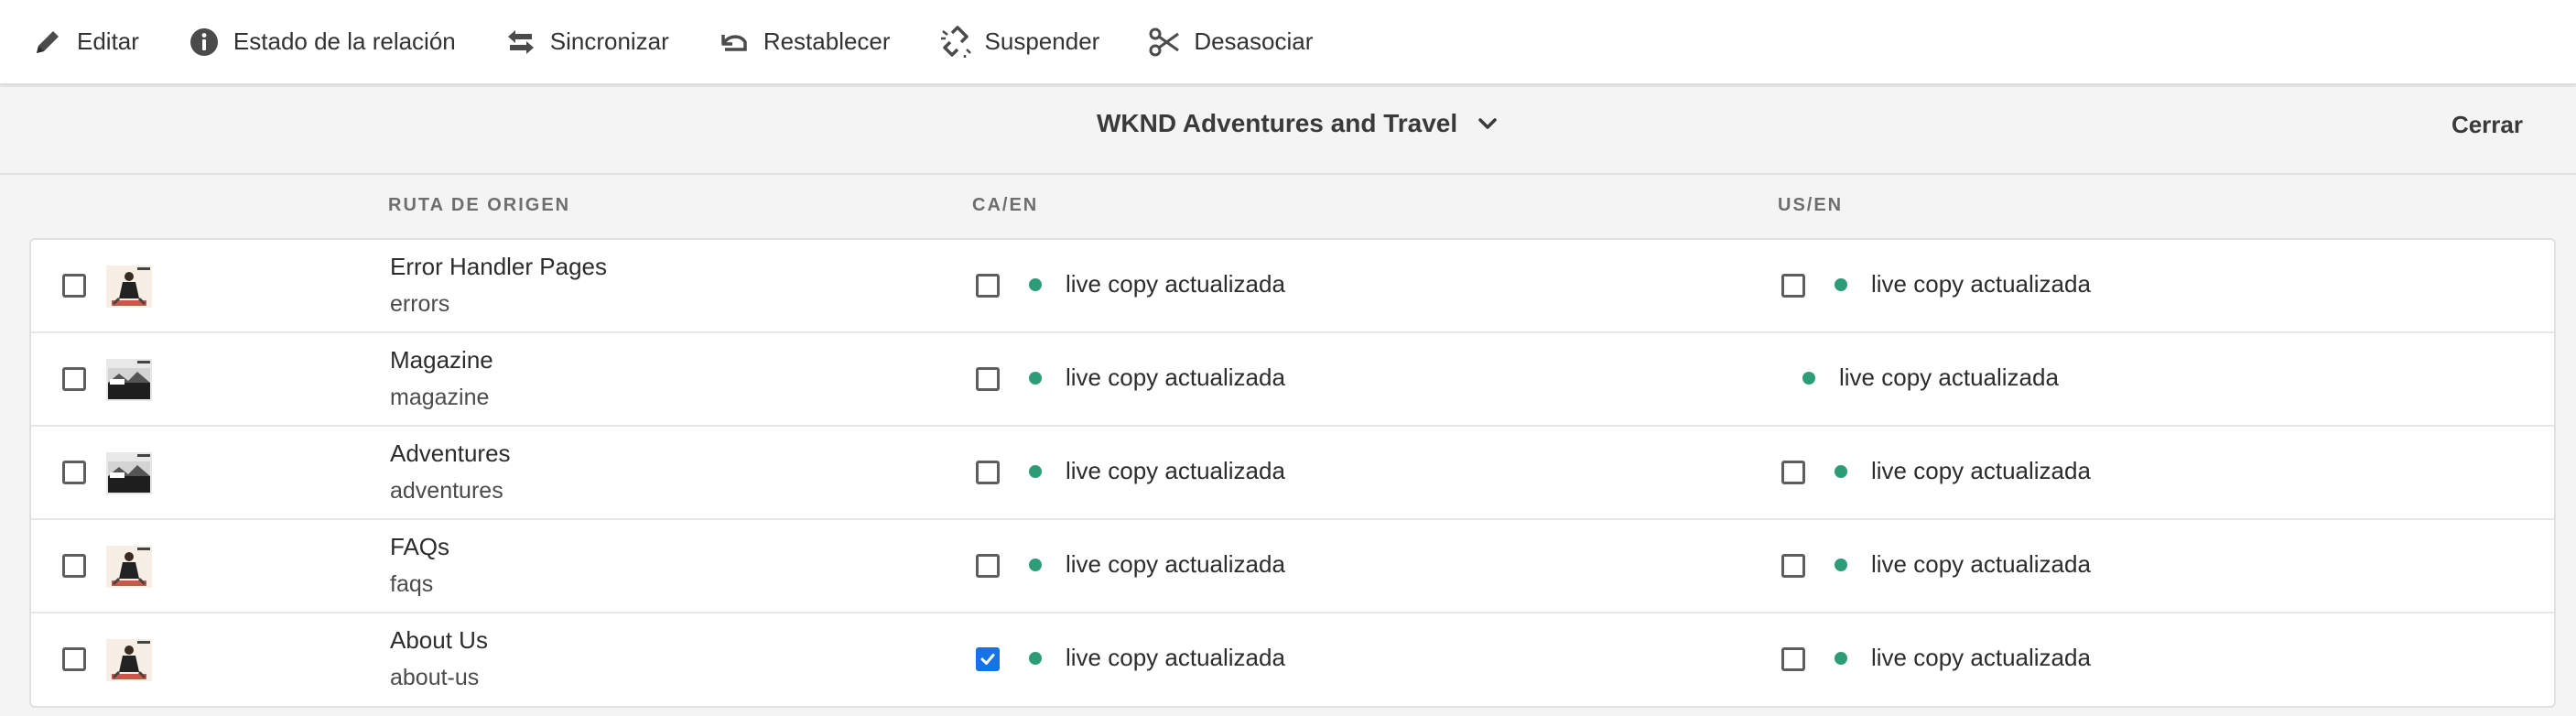 Image resolution: width=2576 pixels, height=716 pixels. I want to click on info-icon, so click(204, 41).